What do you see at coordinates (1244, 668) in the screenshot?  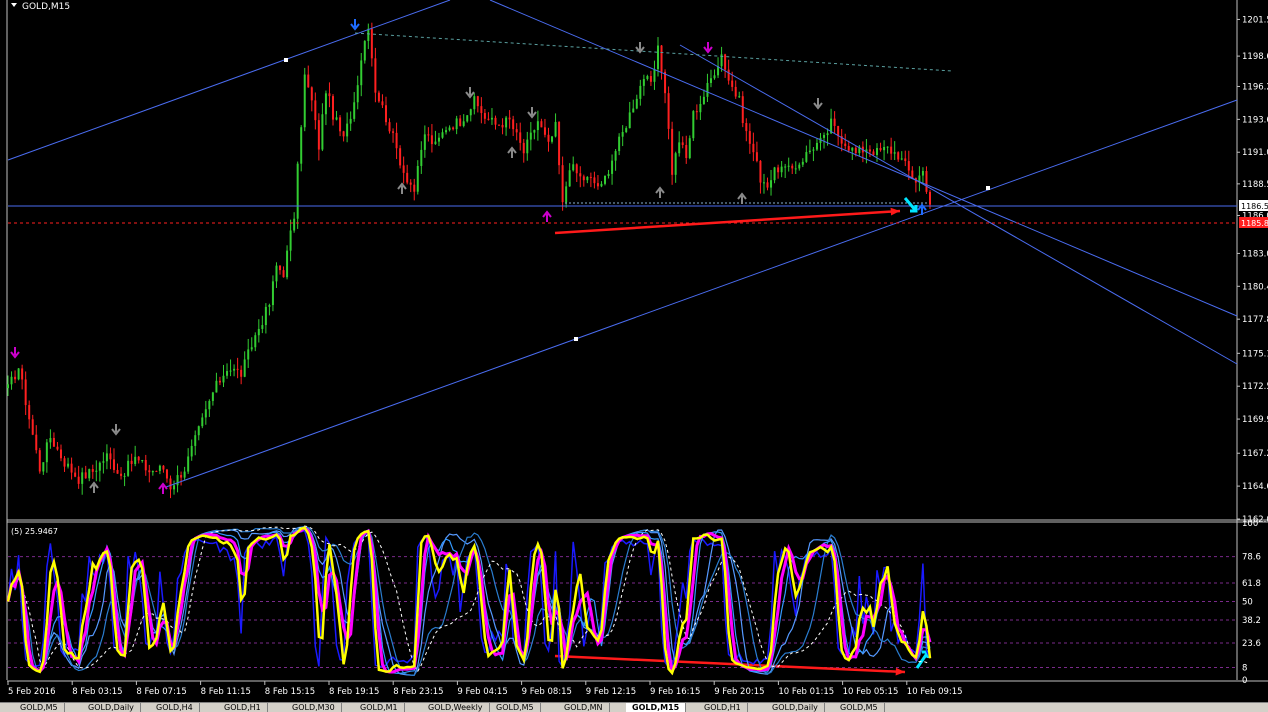 I see `indicator-tick-label: 8` at bounding box center [1244, 668].